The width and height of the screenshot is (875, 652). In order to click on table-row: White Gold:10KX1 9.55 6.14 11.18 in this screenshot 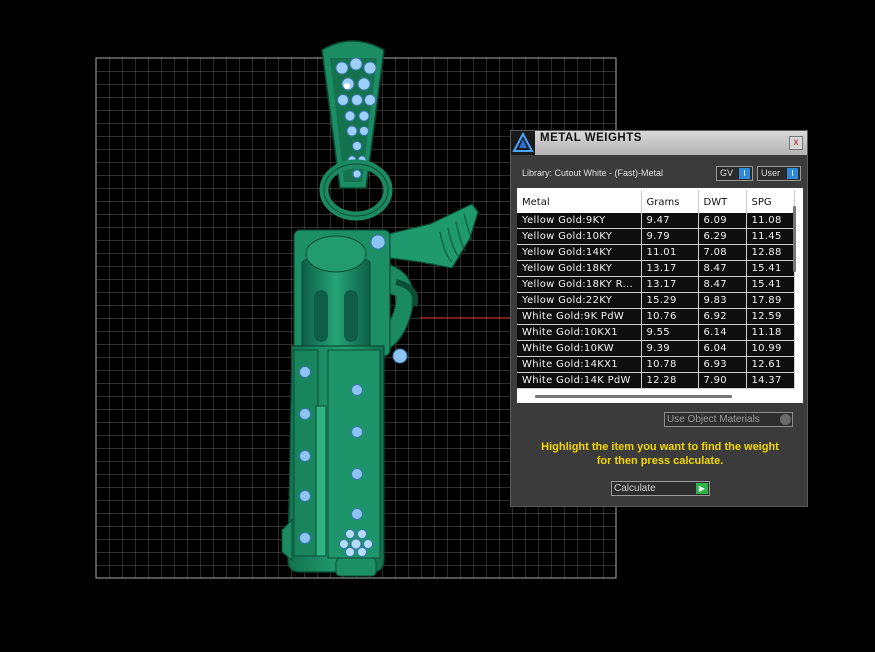, I will do `click(656, 332)`.